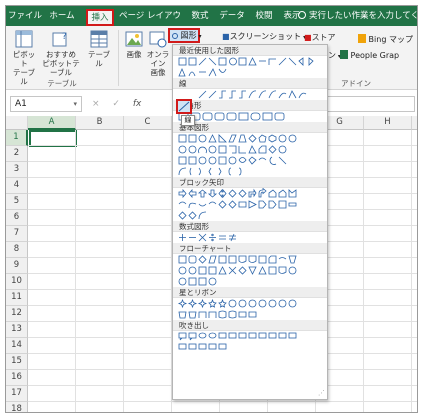 The image size is (422, 417). I want to click on tell-me-box: 実行したい作業を入力してくださ, so click(358, 16).